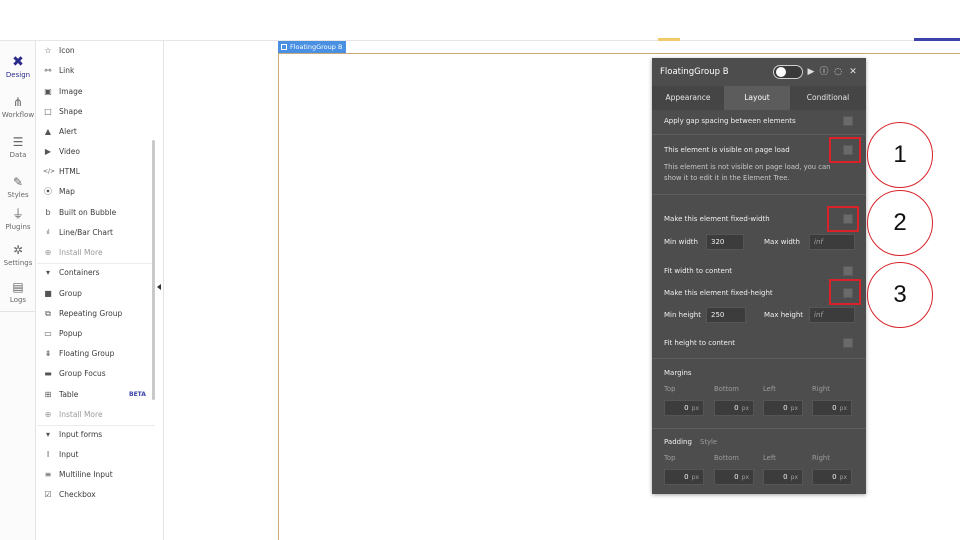 This screenshot has width=960, height=540. I want to click on nav-label: Settings, so click(18, 263).